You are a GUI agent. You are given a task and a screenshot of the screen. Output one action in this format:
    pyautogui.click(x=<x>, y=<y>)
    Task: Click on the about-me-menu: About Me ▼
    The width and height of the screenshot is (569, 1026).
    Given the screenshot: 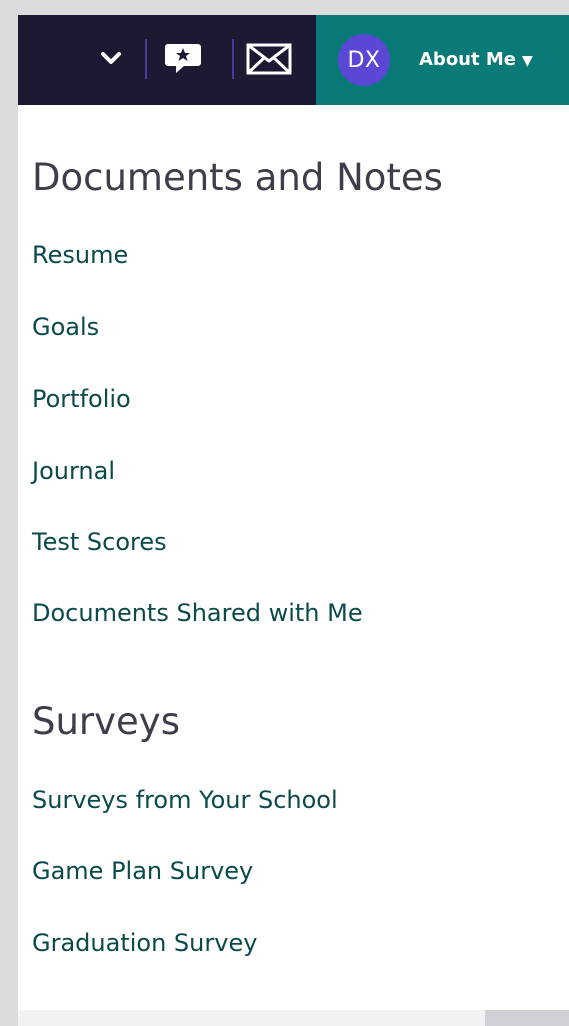 What is the action you would take?
    pyautogui.click(x=476, y=59)
    